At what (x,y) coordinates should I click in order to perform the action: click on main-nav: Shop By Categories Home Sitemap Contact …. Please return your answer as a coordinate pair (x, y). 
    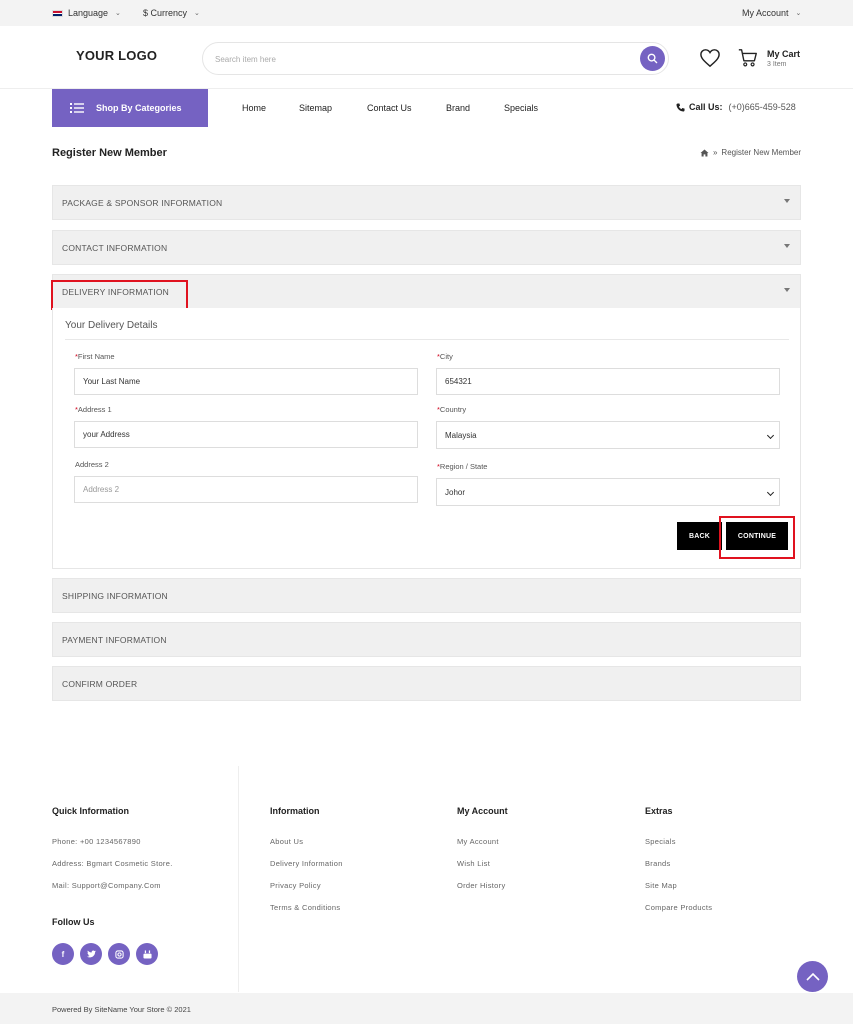
    Looking at the image, I should click on (426, 108).